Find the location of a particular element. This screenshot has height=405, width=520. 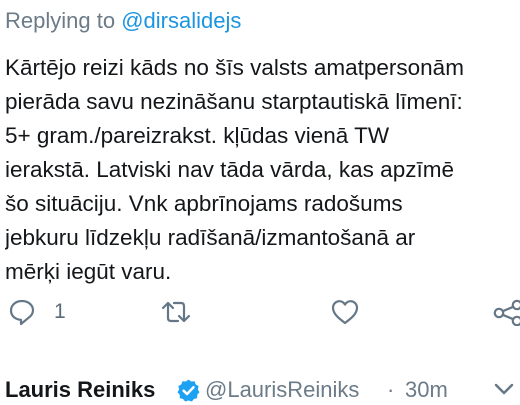

replying-to-label: Replying to is located at coordinates (63, 20).